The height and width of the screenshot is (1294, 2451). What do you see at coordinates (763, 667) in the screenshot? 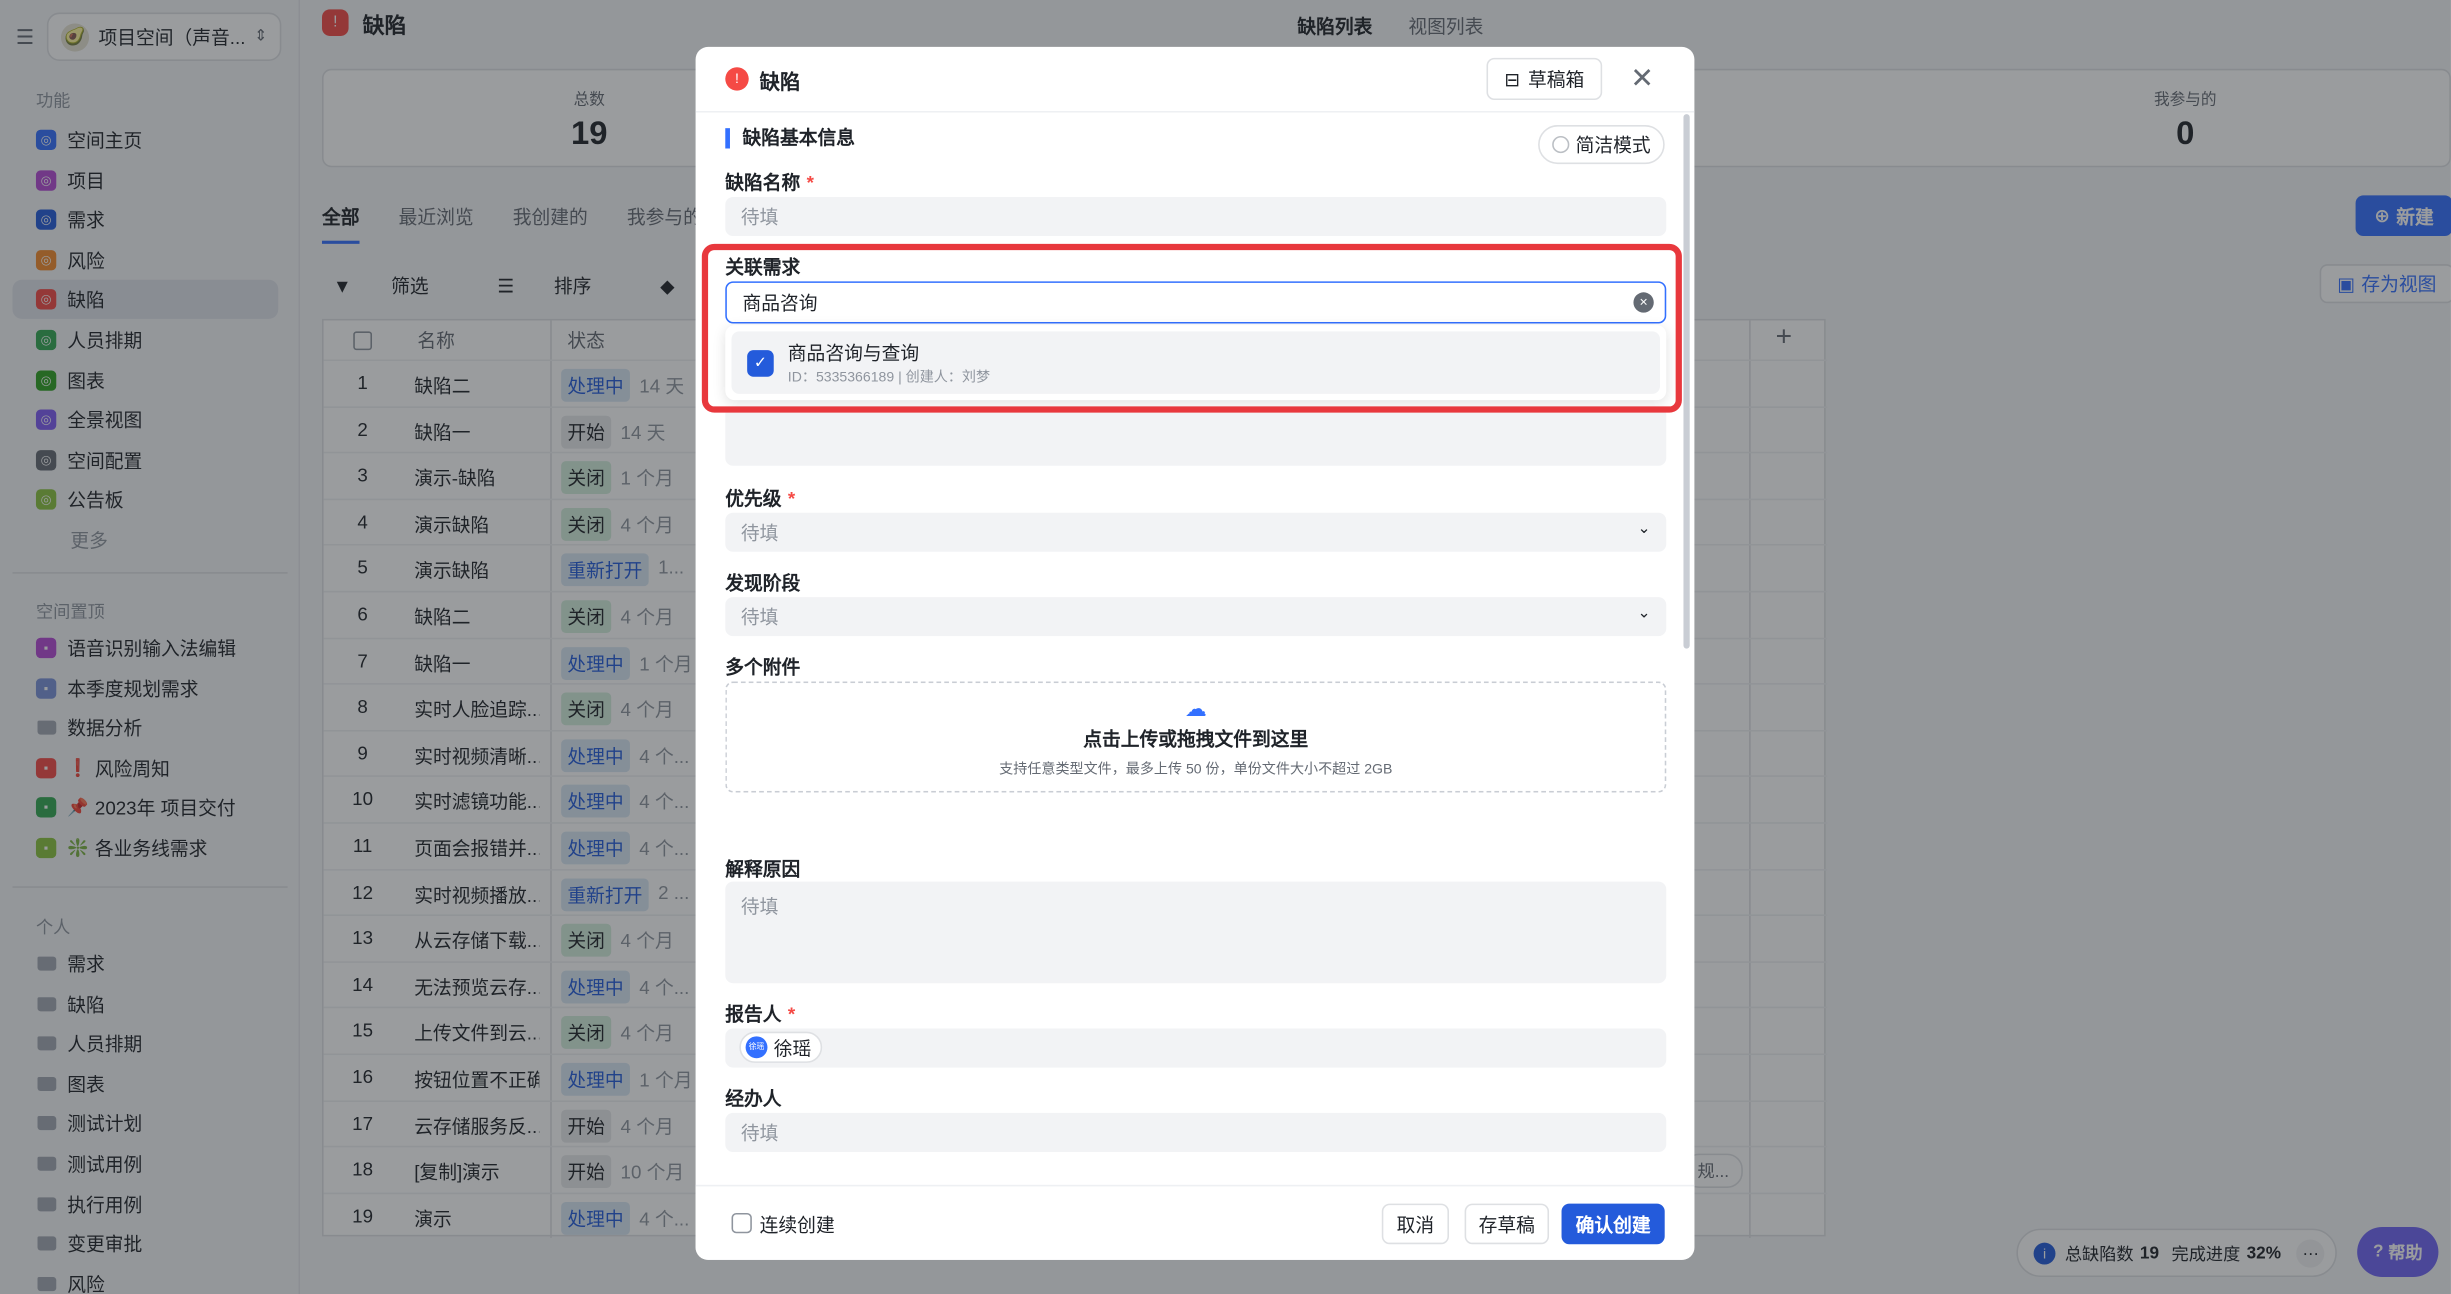
I see `field-label-attachments: 多个附件` at bounding box center [763, 667].